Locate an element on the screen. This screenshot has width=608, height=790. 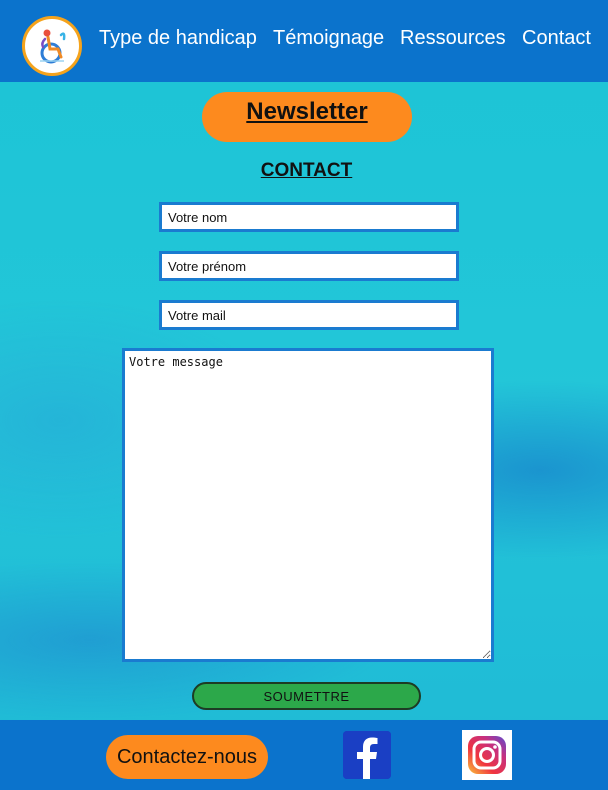
nav-item-ressources: Ressources is located at coordinates (453, 38).